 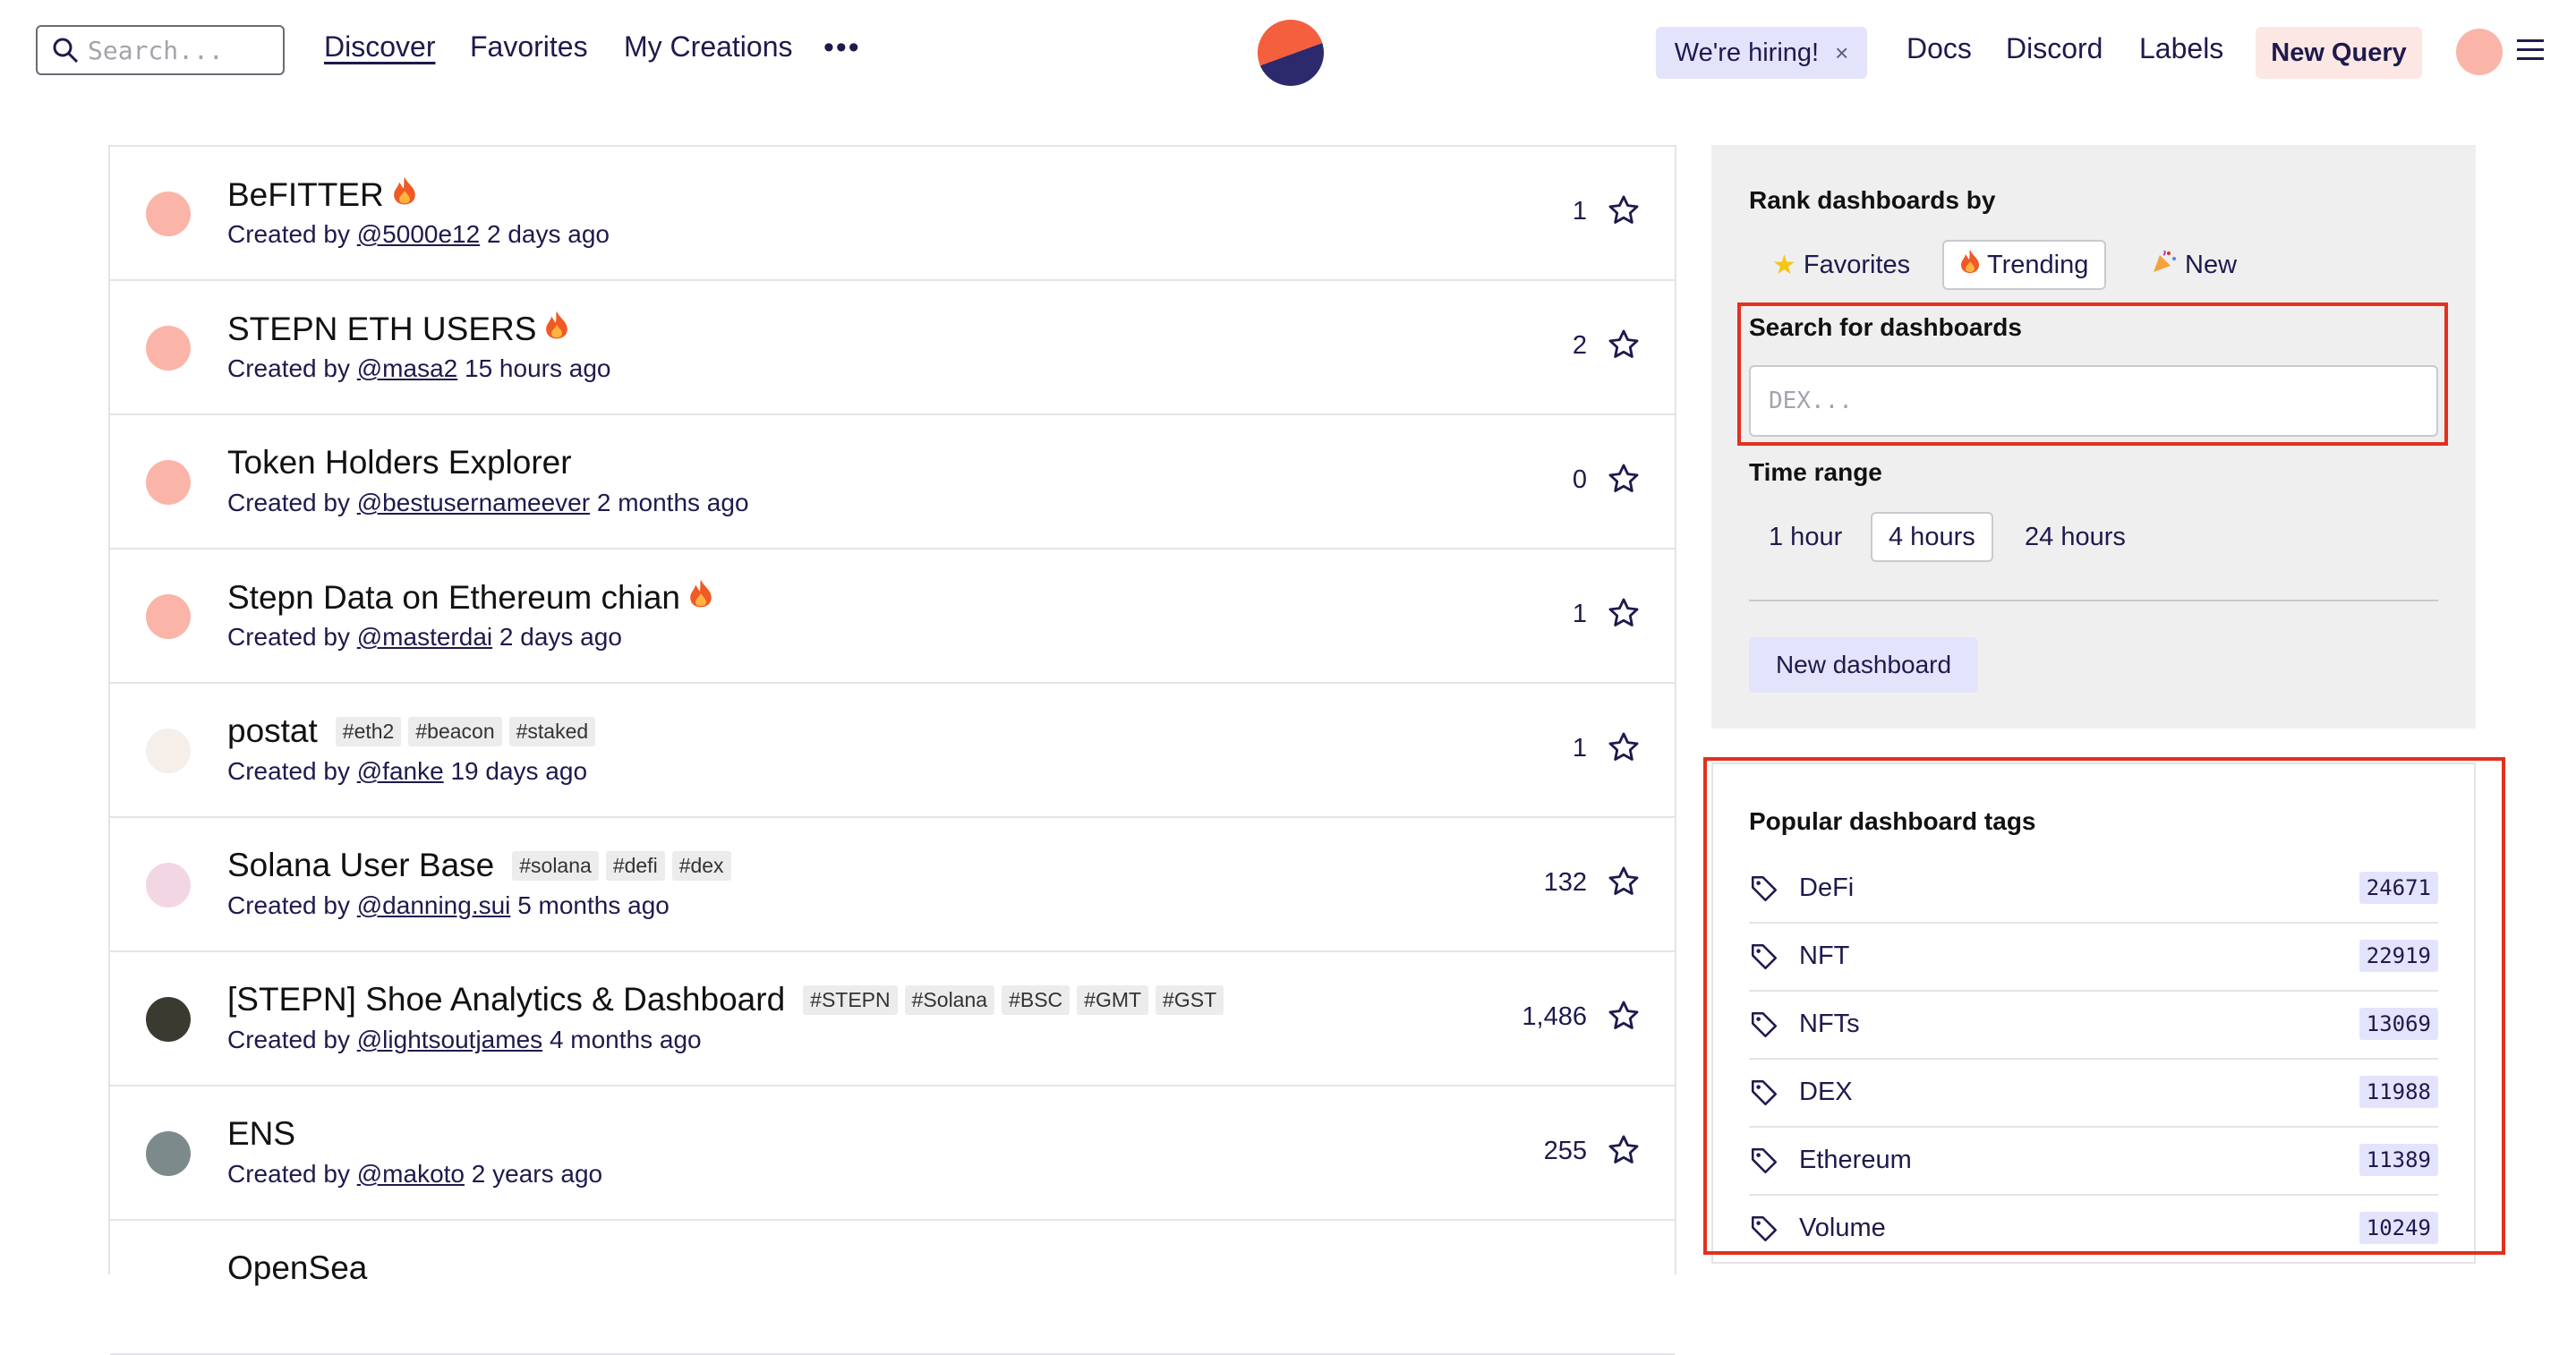 I want to click on hiring-banner: We're hiring! ×, so click(x=1761, y=53).